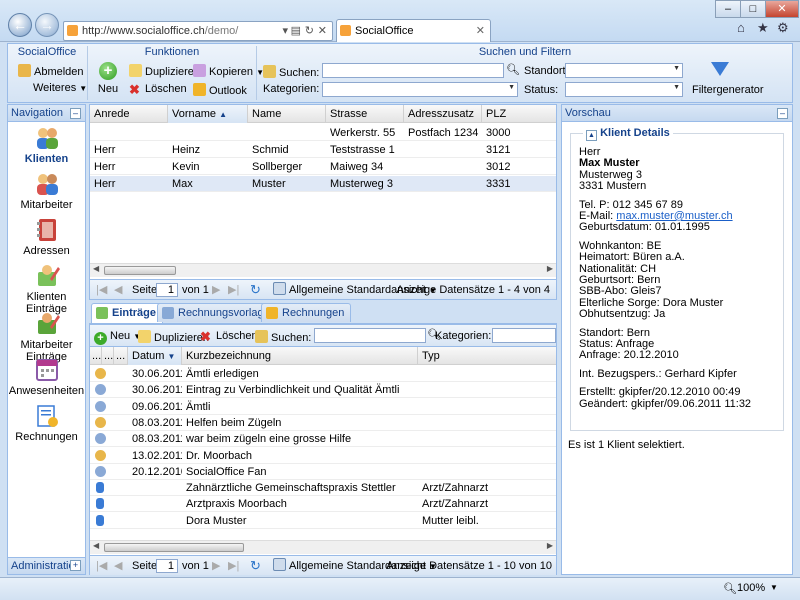  What do you see at coordinates (46, 423) in the screenshot?
I see `nav-item-rechnungen: Rechnungen` at bounding box center [46, 423].